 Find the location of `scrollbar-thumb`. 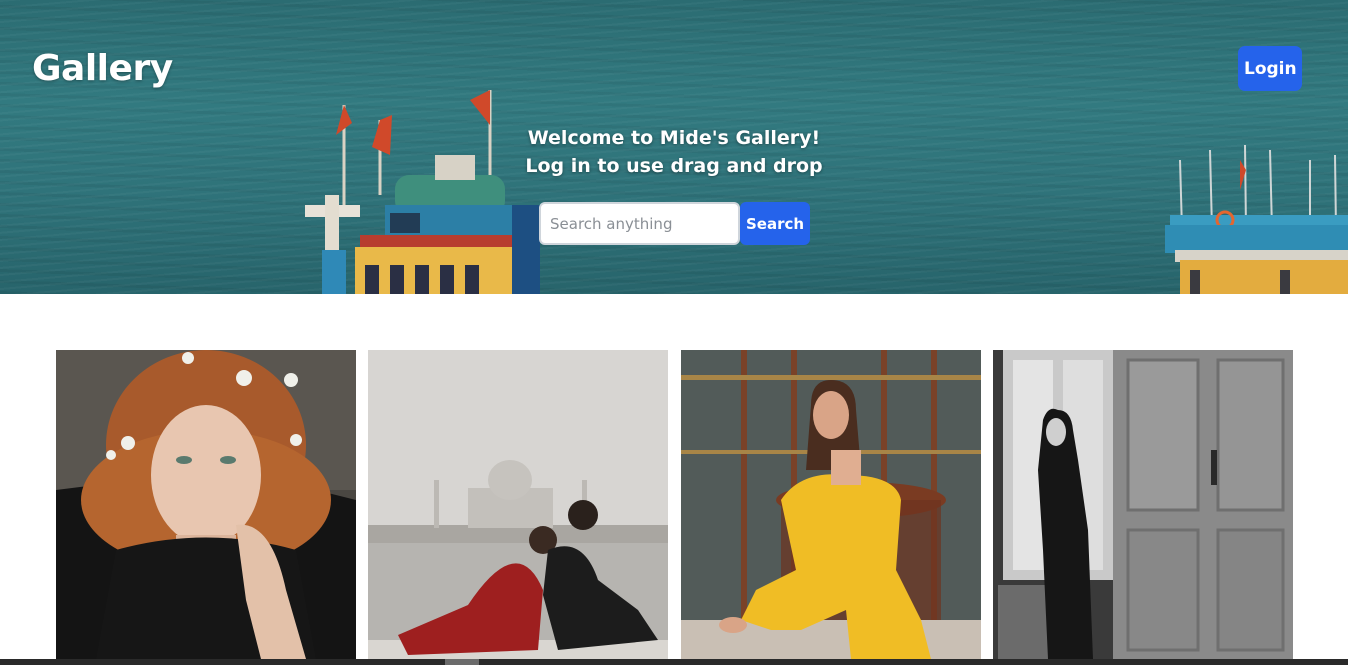

scrollbar-thumb is located at coordinates (462, 662).